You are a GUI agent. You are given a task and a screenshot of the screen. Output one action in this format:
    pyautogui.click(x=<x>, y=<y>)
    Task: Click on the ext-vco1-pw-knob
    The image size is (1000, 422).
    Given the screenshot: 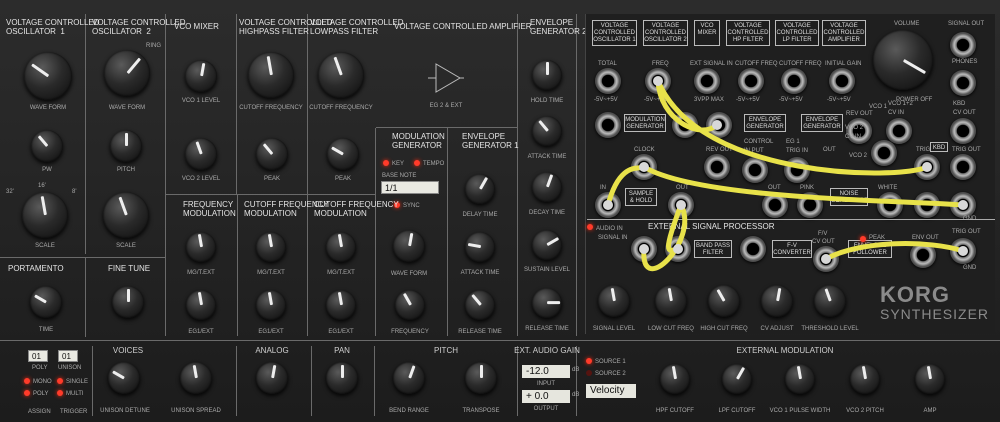 What is the action you would take?
    pyautogui.click(x=800, y=379)
    